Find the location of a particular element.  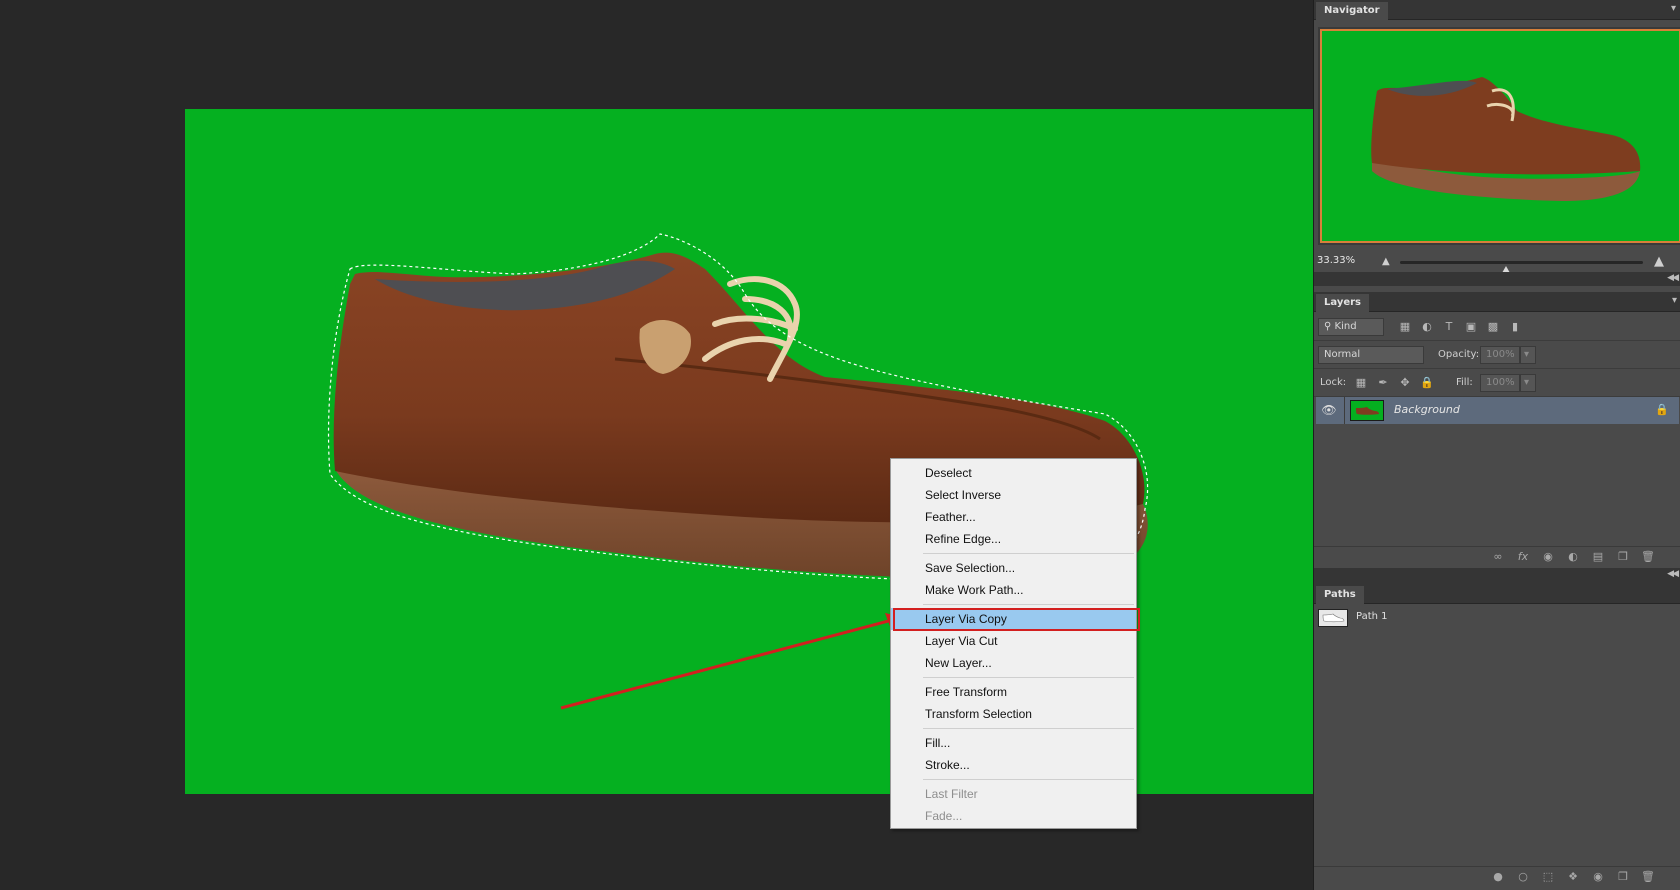

menu-item-select-inverse: Select Inverse is located at coordinates (1013, 495).